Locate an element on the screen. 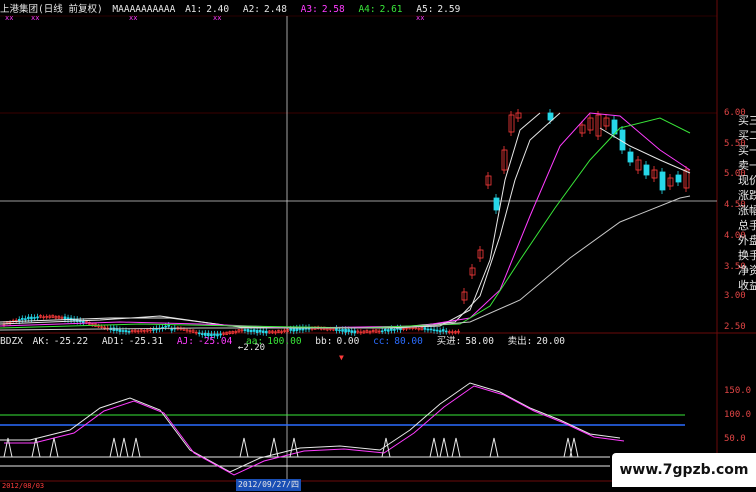  quote-item: 买二 is located at coordinates (747, 135).